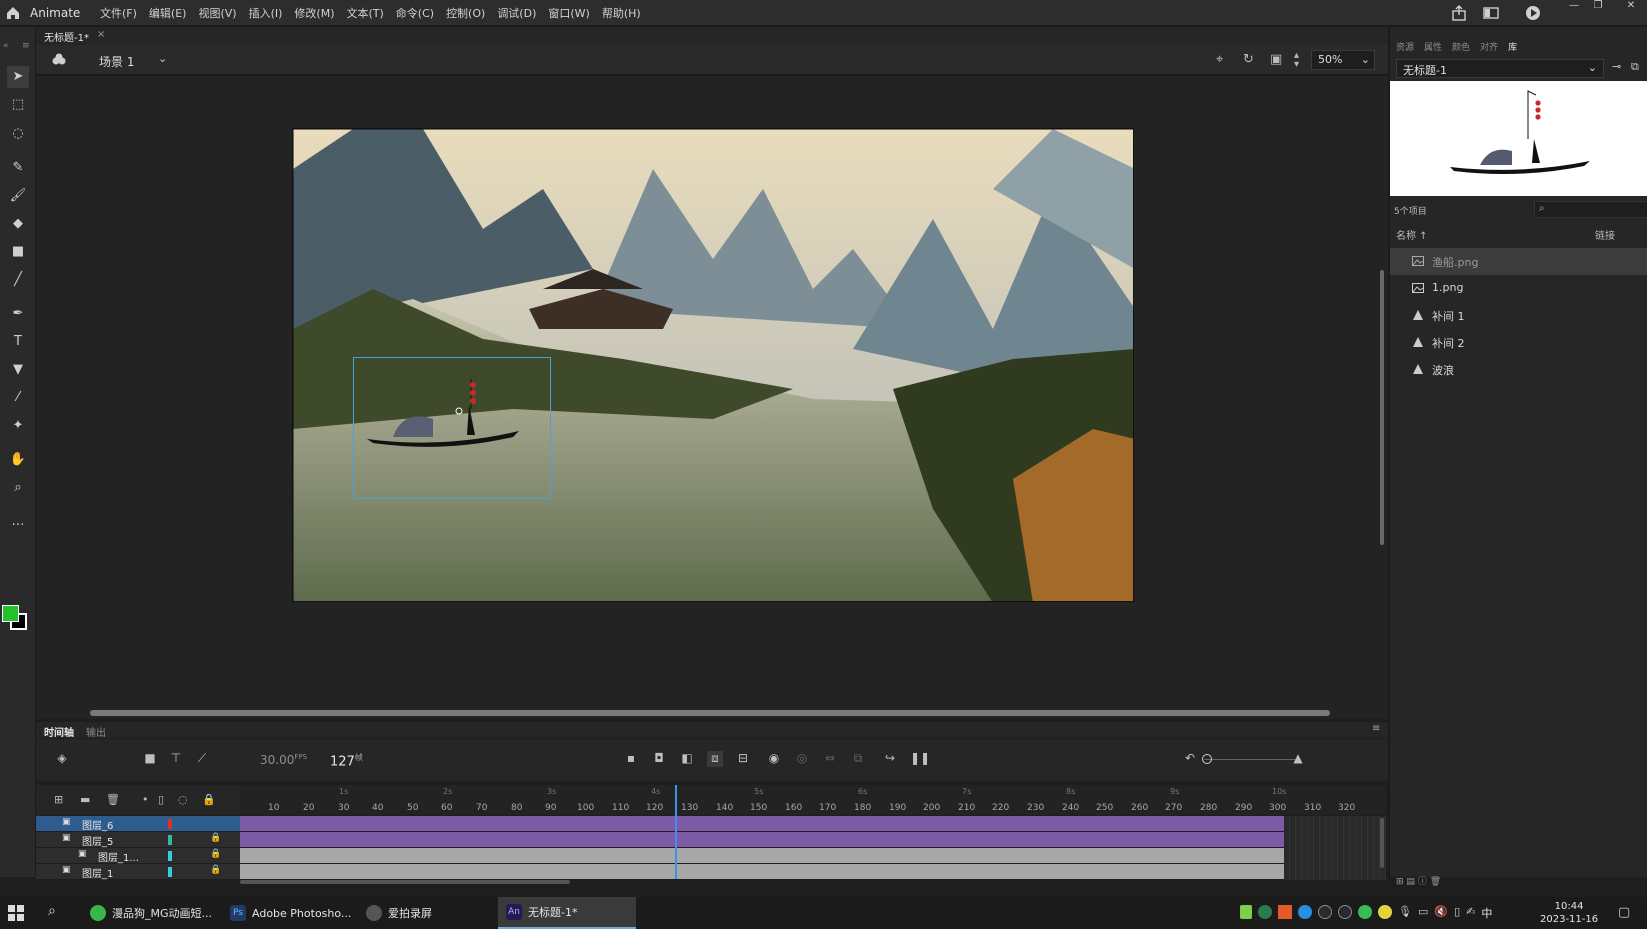  Describe the element at coordinates (1574, 6) in the screenshot. I see `minimize-icon: —` at that location.